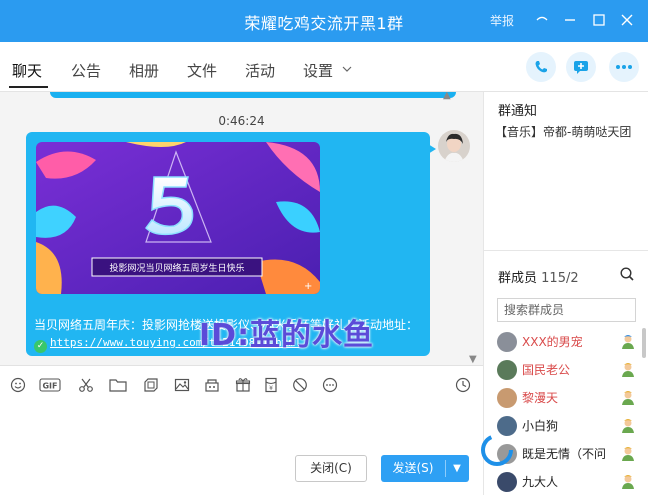 This screenshot has width=648, height=495. Describe the element at coordinates (540, 398) in the screenshot. I see `member-name: 黎漫天` at that location.